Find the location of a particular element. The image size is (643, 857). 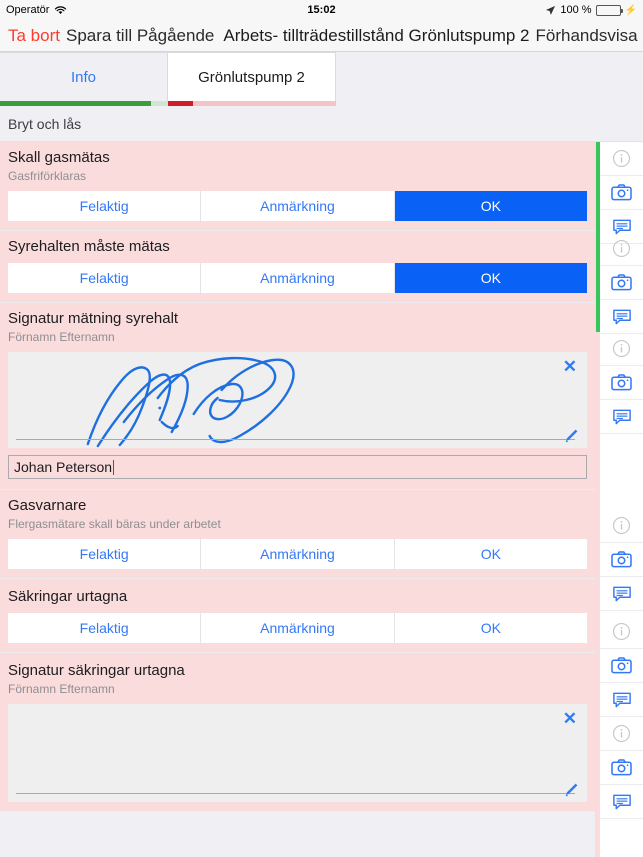

location-arrow-icon is located at coordinates (550, 10).